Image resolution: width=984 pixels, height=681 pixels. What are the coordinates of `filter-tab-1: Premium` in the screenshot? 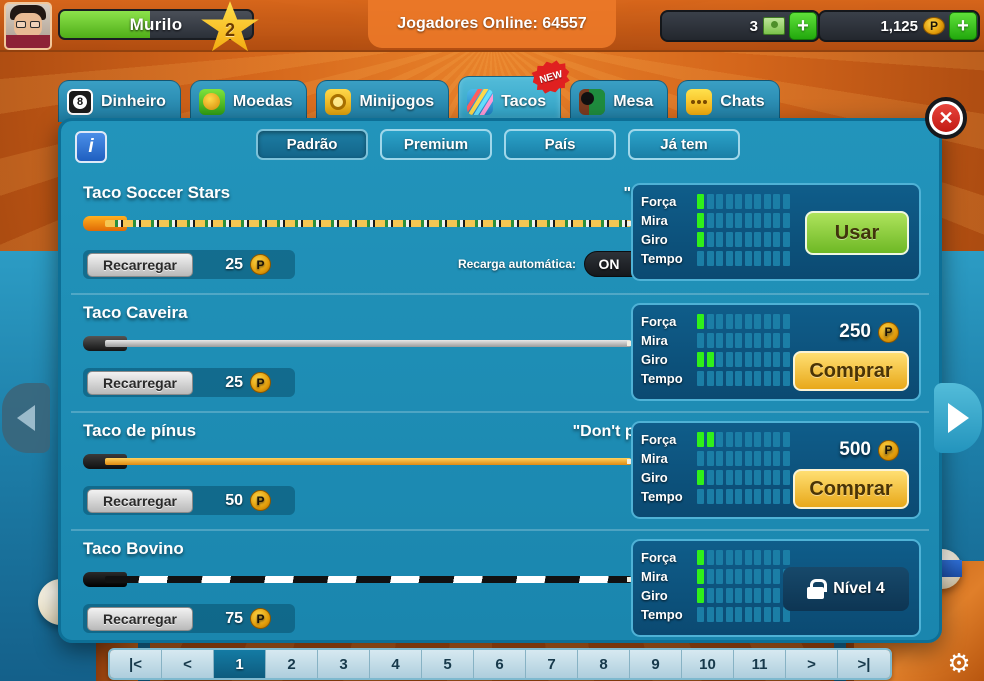 It's located at (436, 144).